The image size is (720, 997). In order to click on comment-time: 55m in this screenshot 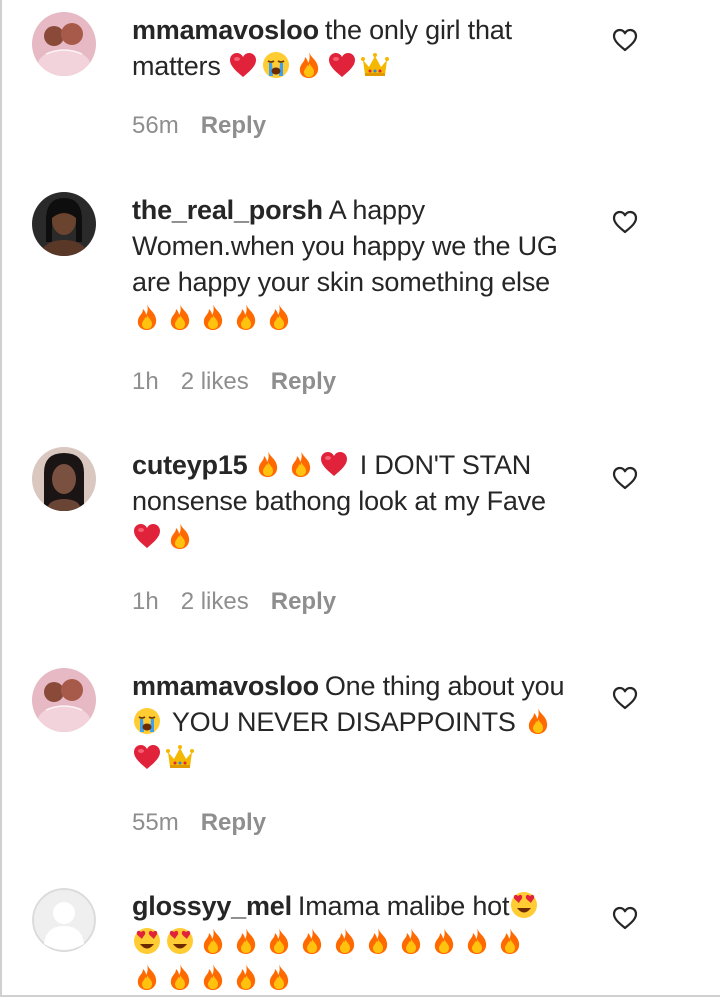, I will do `click(155, 822)`.